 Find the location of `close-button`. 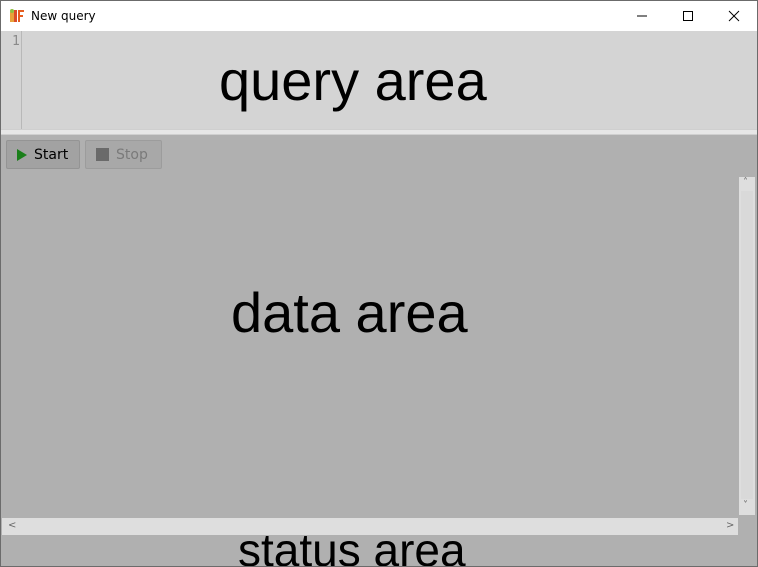

close-button is located at coordinates (734, 16).